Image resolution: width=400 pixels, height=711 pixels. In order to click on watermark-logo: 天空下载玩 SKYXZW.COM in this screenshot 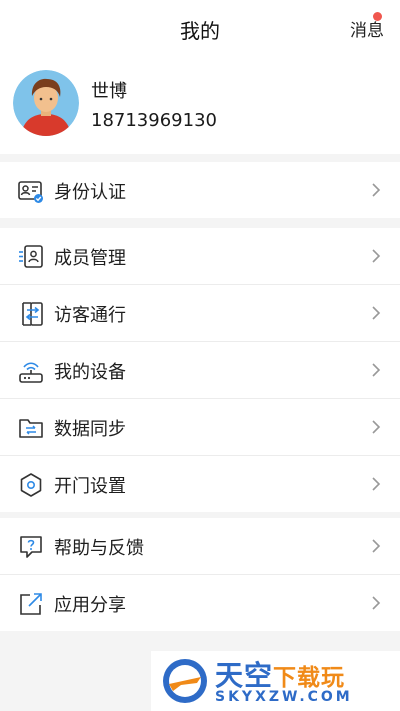, I will do `click(275, 681)`.